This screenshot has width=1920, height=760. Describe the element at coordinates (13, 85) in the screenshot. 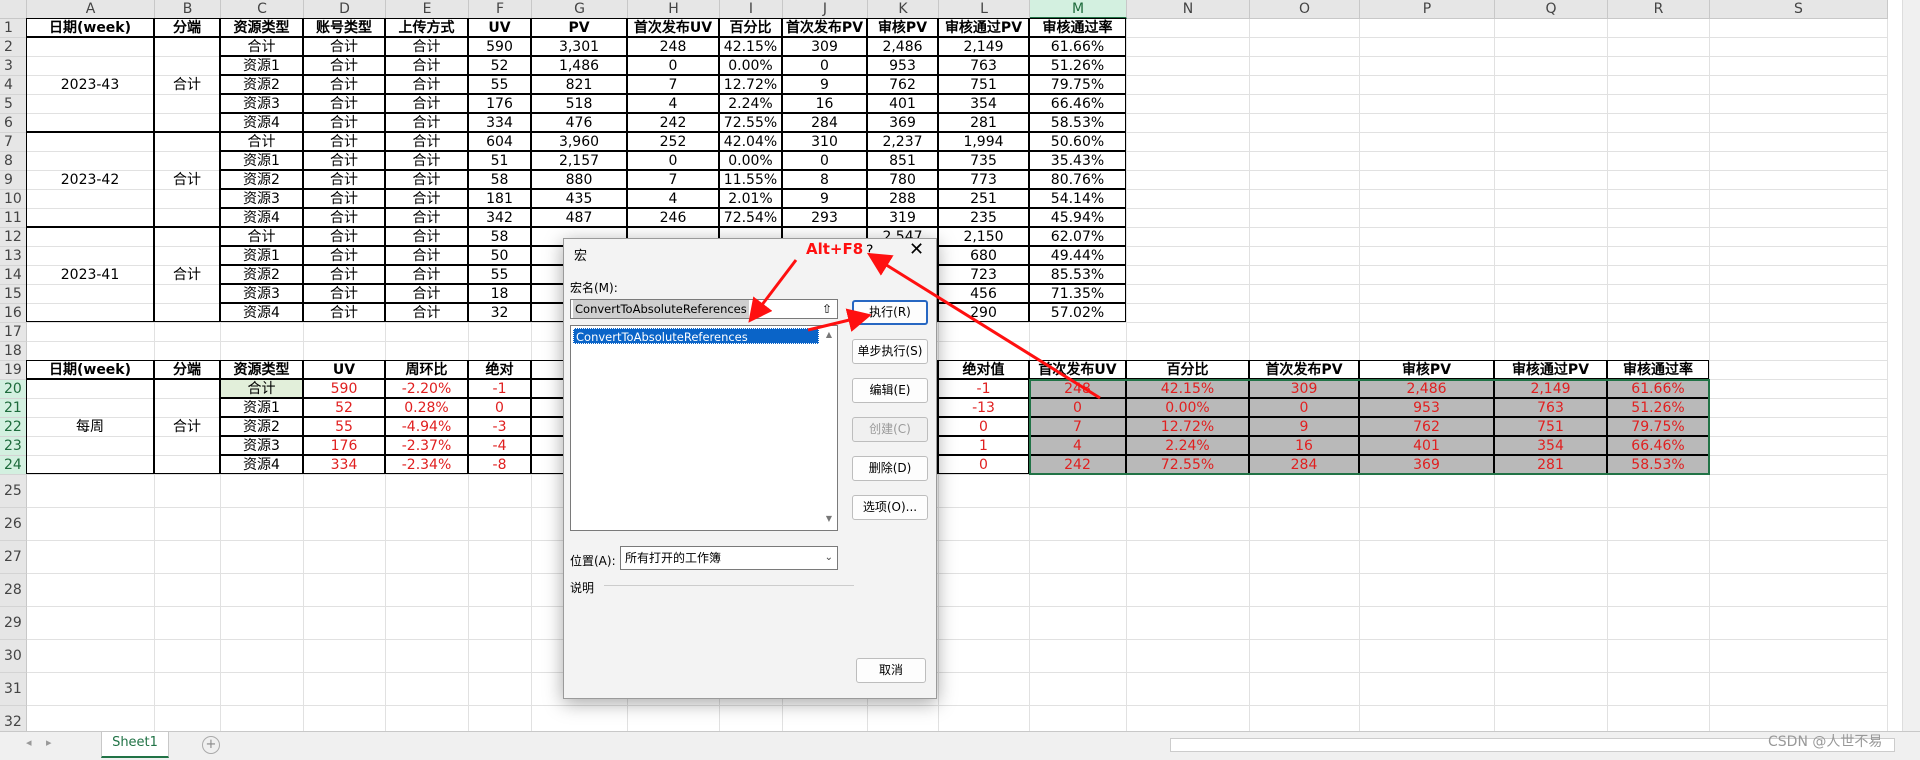

I see `row-header-4: 4` at that location.